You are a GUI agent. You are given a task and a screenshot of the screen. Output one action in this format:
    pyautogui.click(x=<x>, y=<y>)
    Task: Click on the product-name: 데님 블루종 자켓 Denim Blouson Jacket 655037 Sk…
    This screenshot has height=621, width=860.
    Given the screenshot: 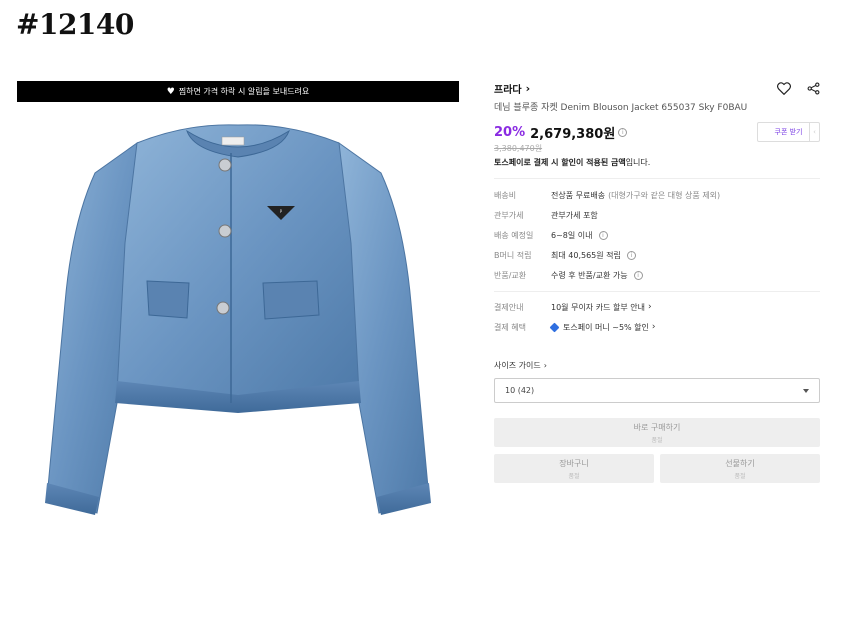 What is the action you would take?
    pyautogui.click(x=621, y=108)
    